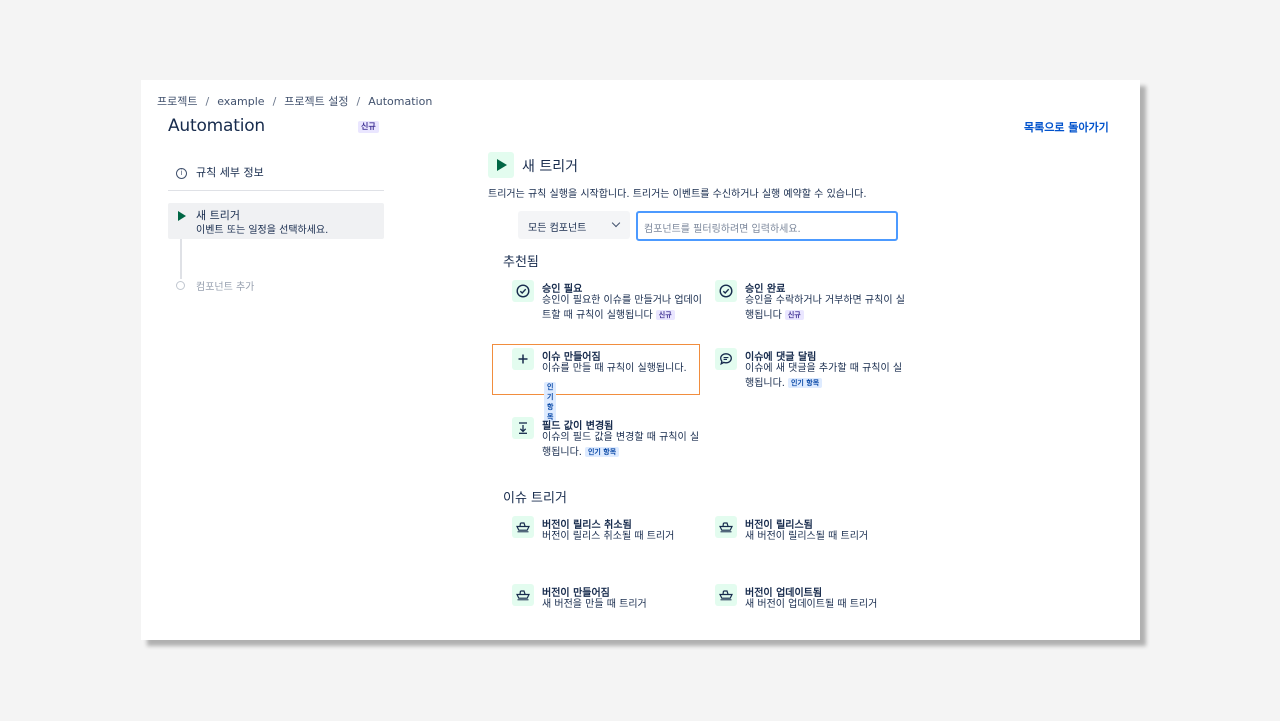 The height and width of the screenshot is (721, 1280). Describe the element at coordinates (276, 221) in the screenshot. I see `step-new-trigger: 새 트리거 이벤트 또는 일정을 선택하세요.` at that location.